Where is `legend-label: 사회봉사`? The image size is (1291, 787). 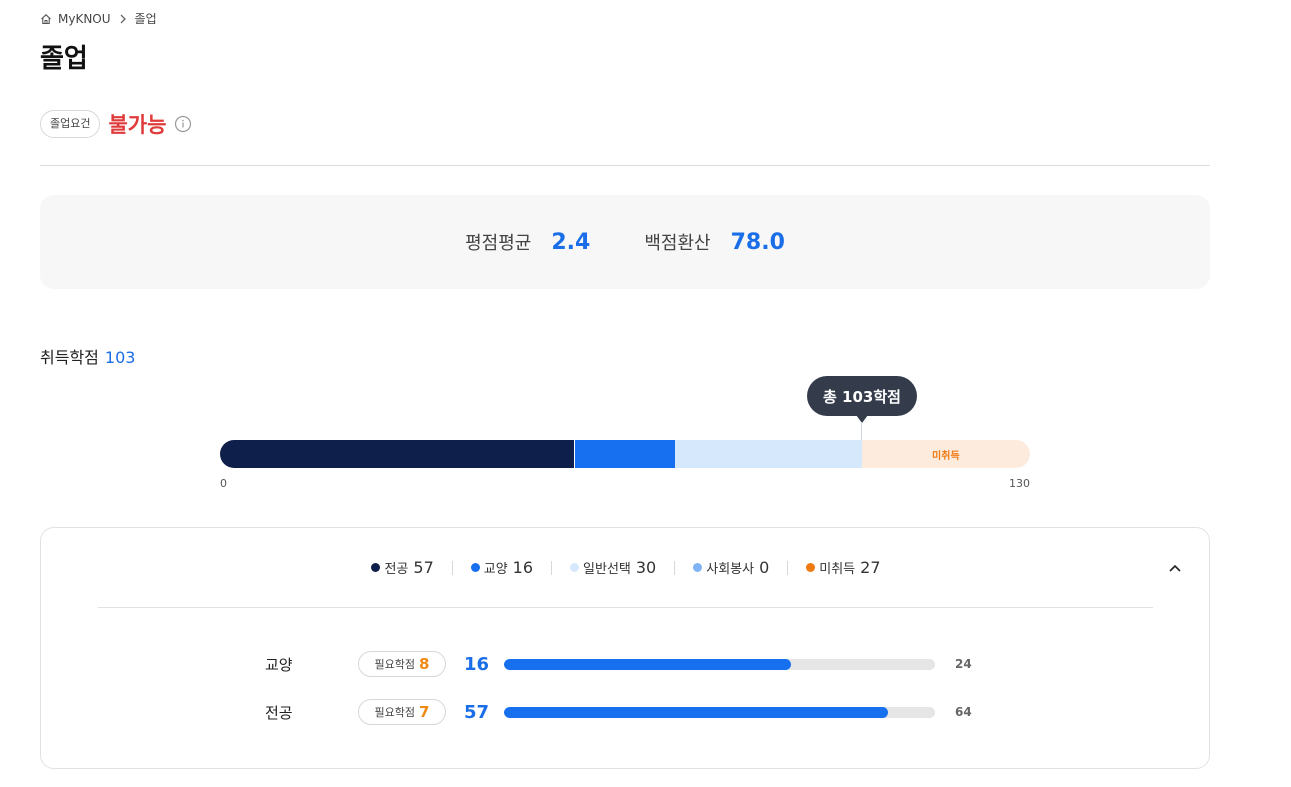
legend-label: 사회봉사 is located at coordinates (730, 569).